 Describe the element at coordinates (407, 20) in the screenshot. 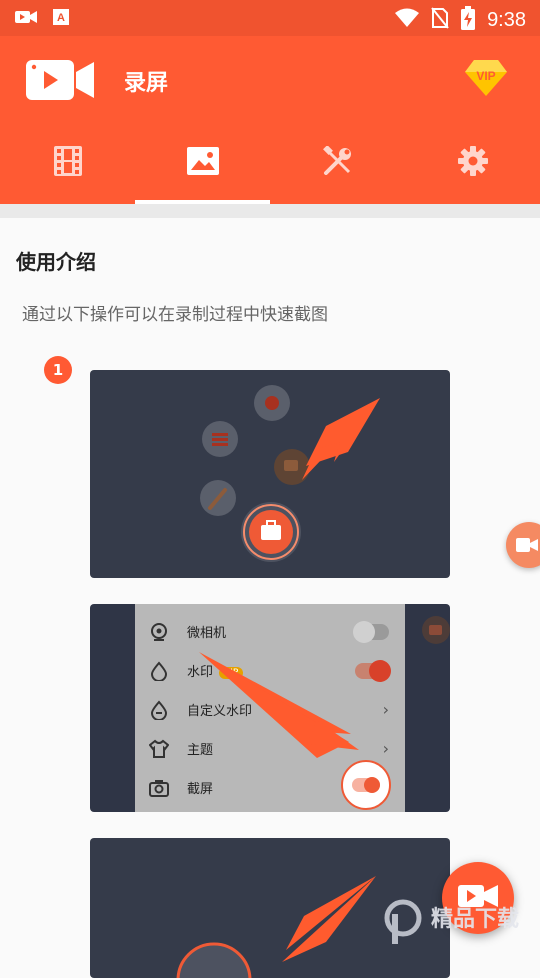

I see `wifi-icon` at that location.